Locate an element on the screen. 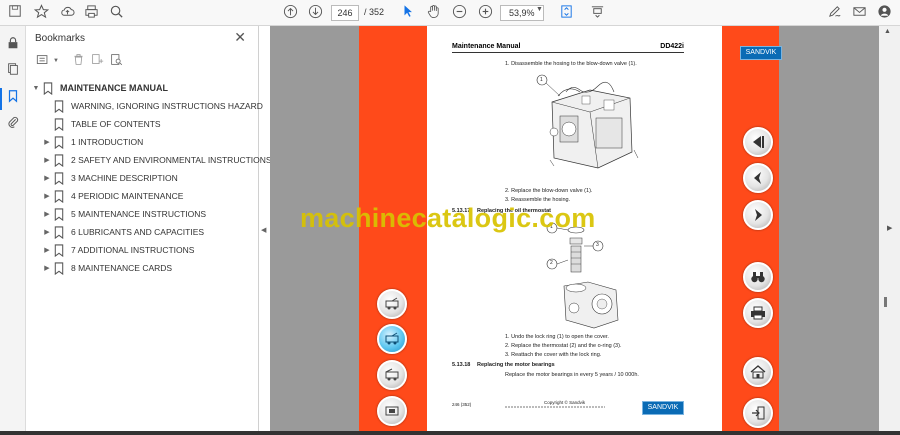  page-total: / 352 is located at coordinates (374, 12).